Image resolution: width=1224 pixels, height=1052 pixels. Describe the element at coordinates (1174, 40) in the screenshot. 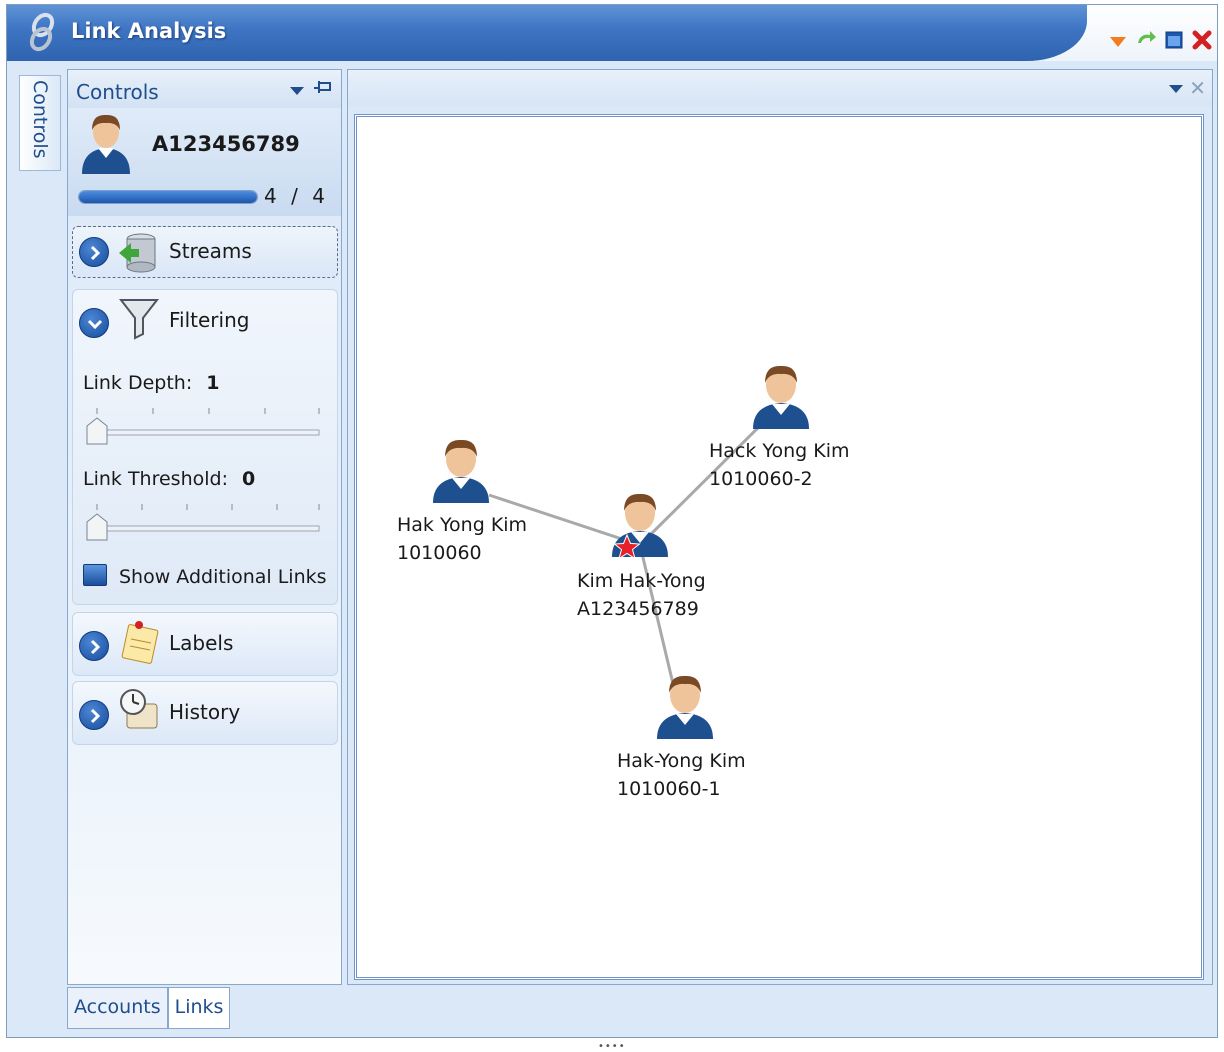

I see `maximize-icon` at that location.